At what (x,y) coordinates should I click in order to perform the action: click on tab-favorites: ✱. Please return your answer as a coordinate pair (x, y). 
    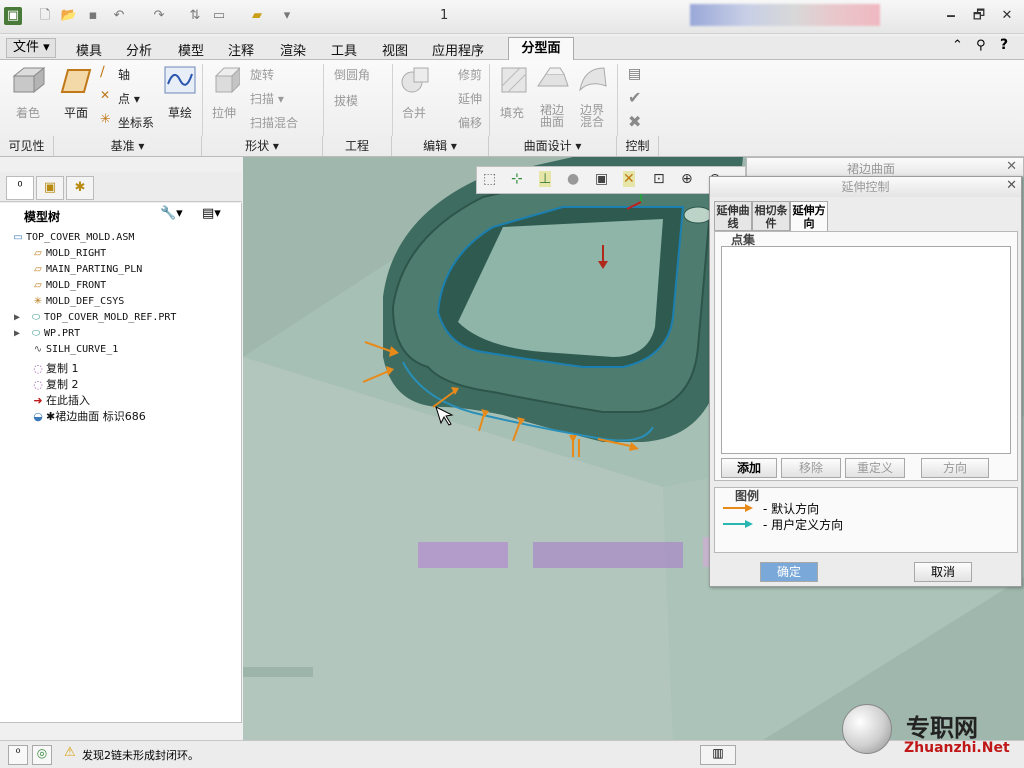
    Looking at the image, I should click on (80, 188).